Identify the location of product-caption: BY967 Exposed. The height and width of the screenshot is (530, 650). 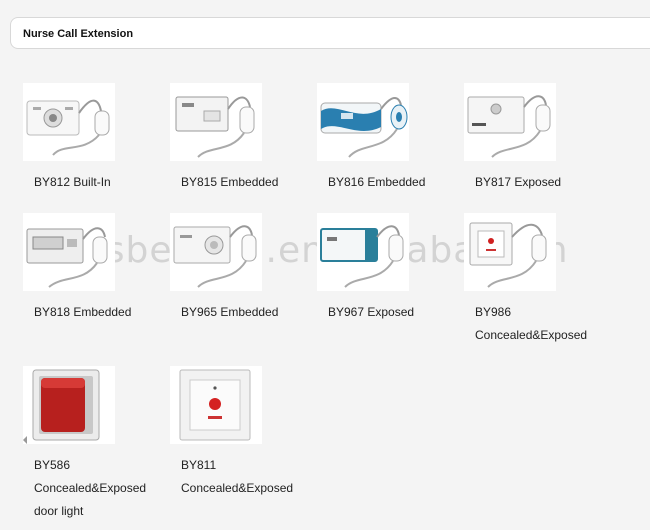
(371, 312).